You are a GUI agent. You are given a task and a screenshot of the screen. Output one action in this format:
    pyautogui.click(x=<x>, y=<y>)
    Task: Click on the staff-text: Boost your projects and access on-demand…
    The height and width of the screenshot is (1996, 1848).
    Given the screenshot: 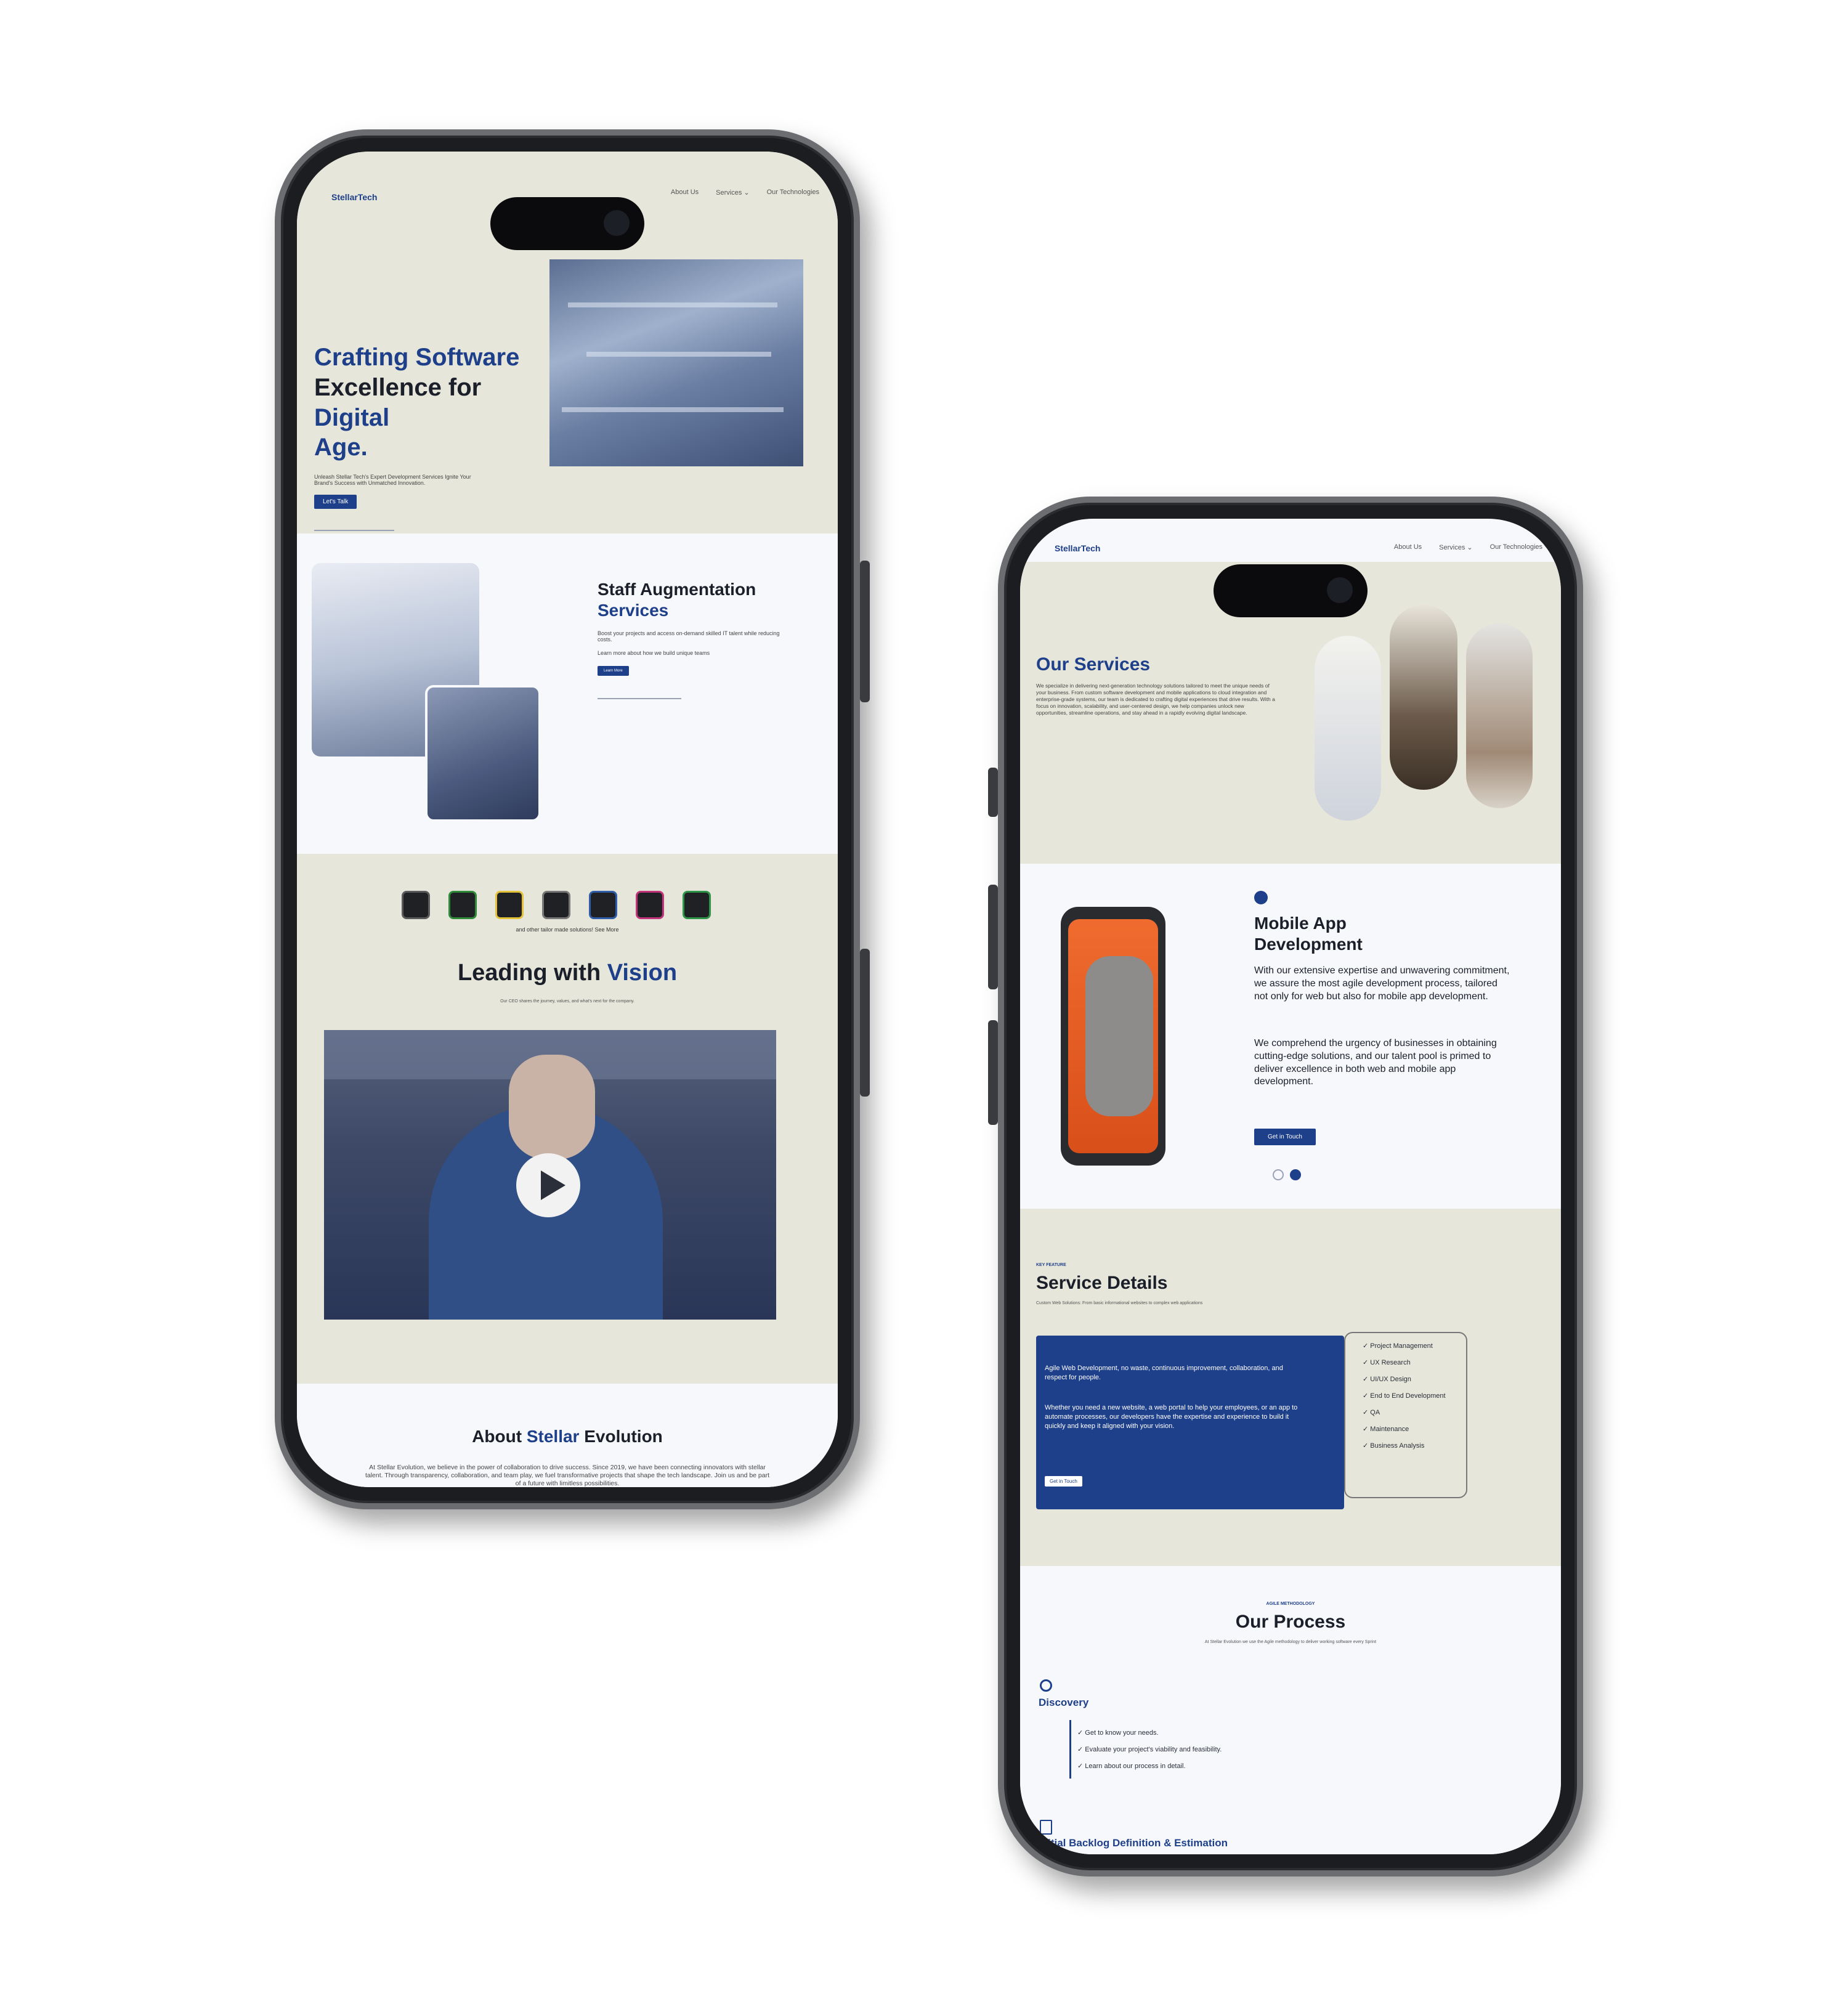 What is the action you would take?
    pyautogui.click(x=689, y=636)
    